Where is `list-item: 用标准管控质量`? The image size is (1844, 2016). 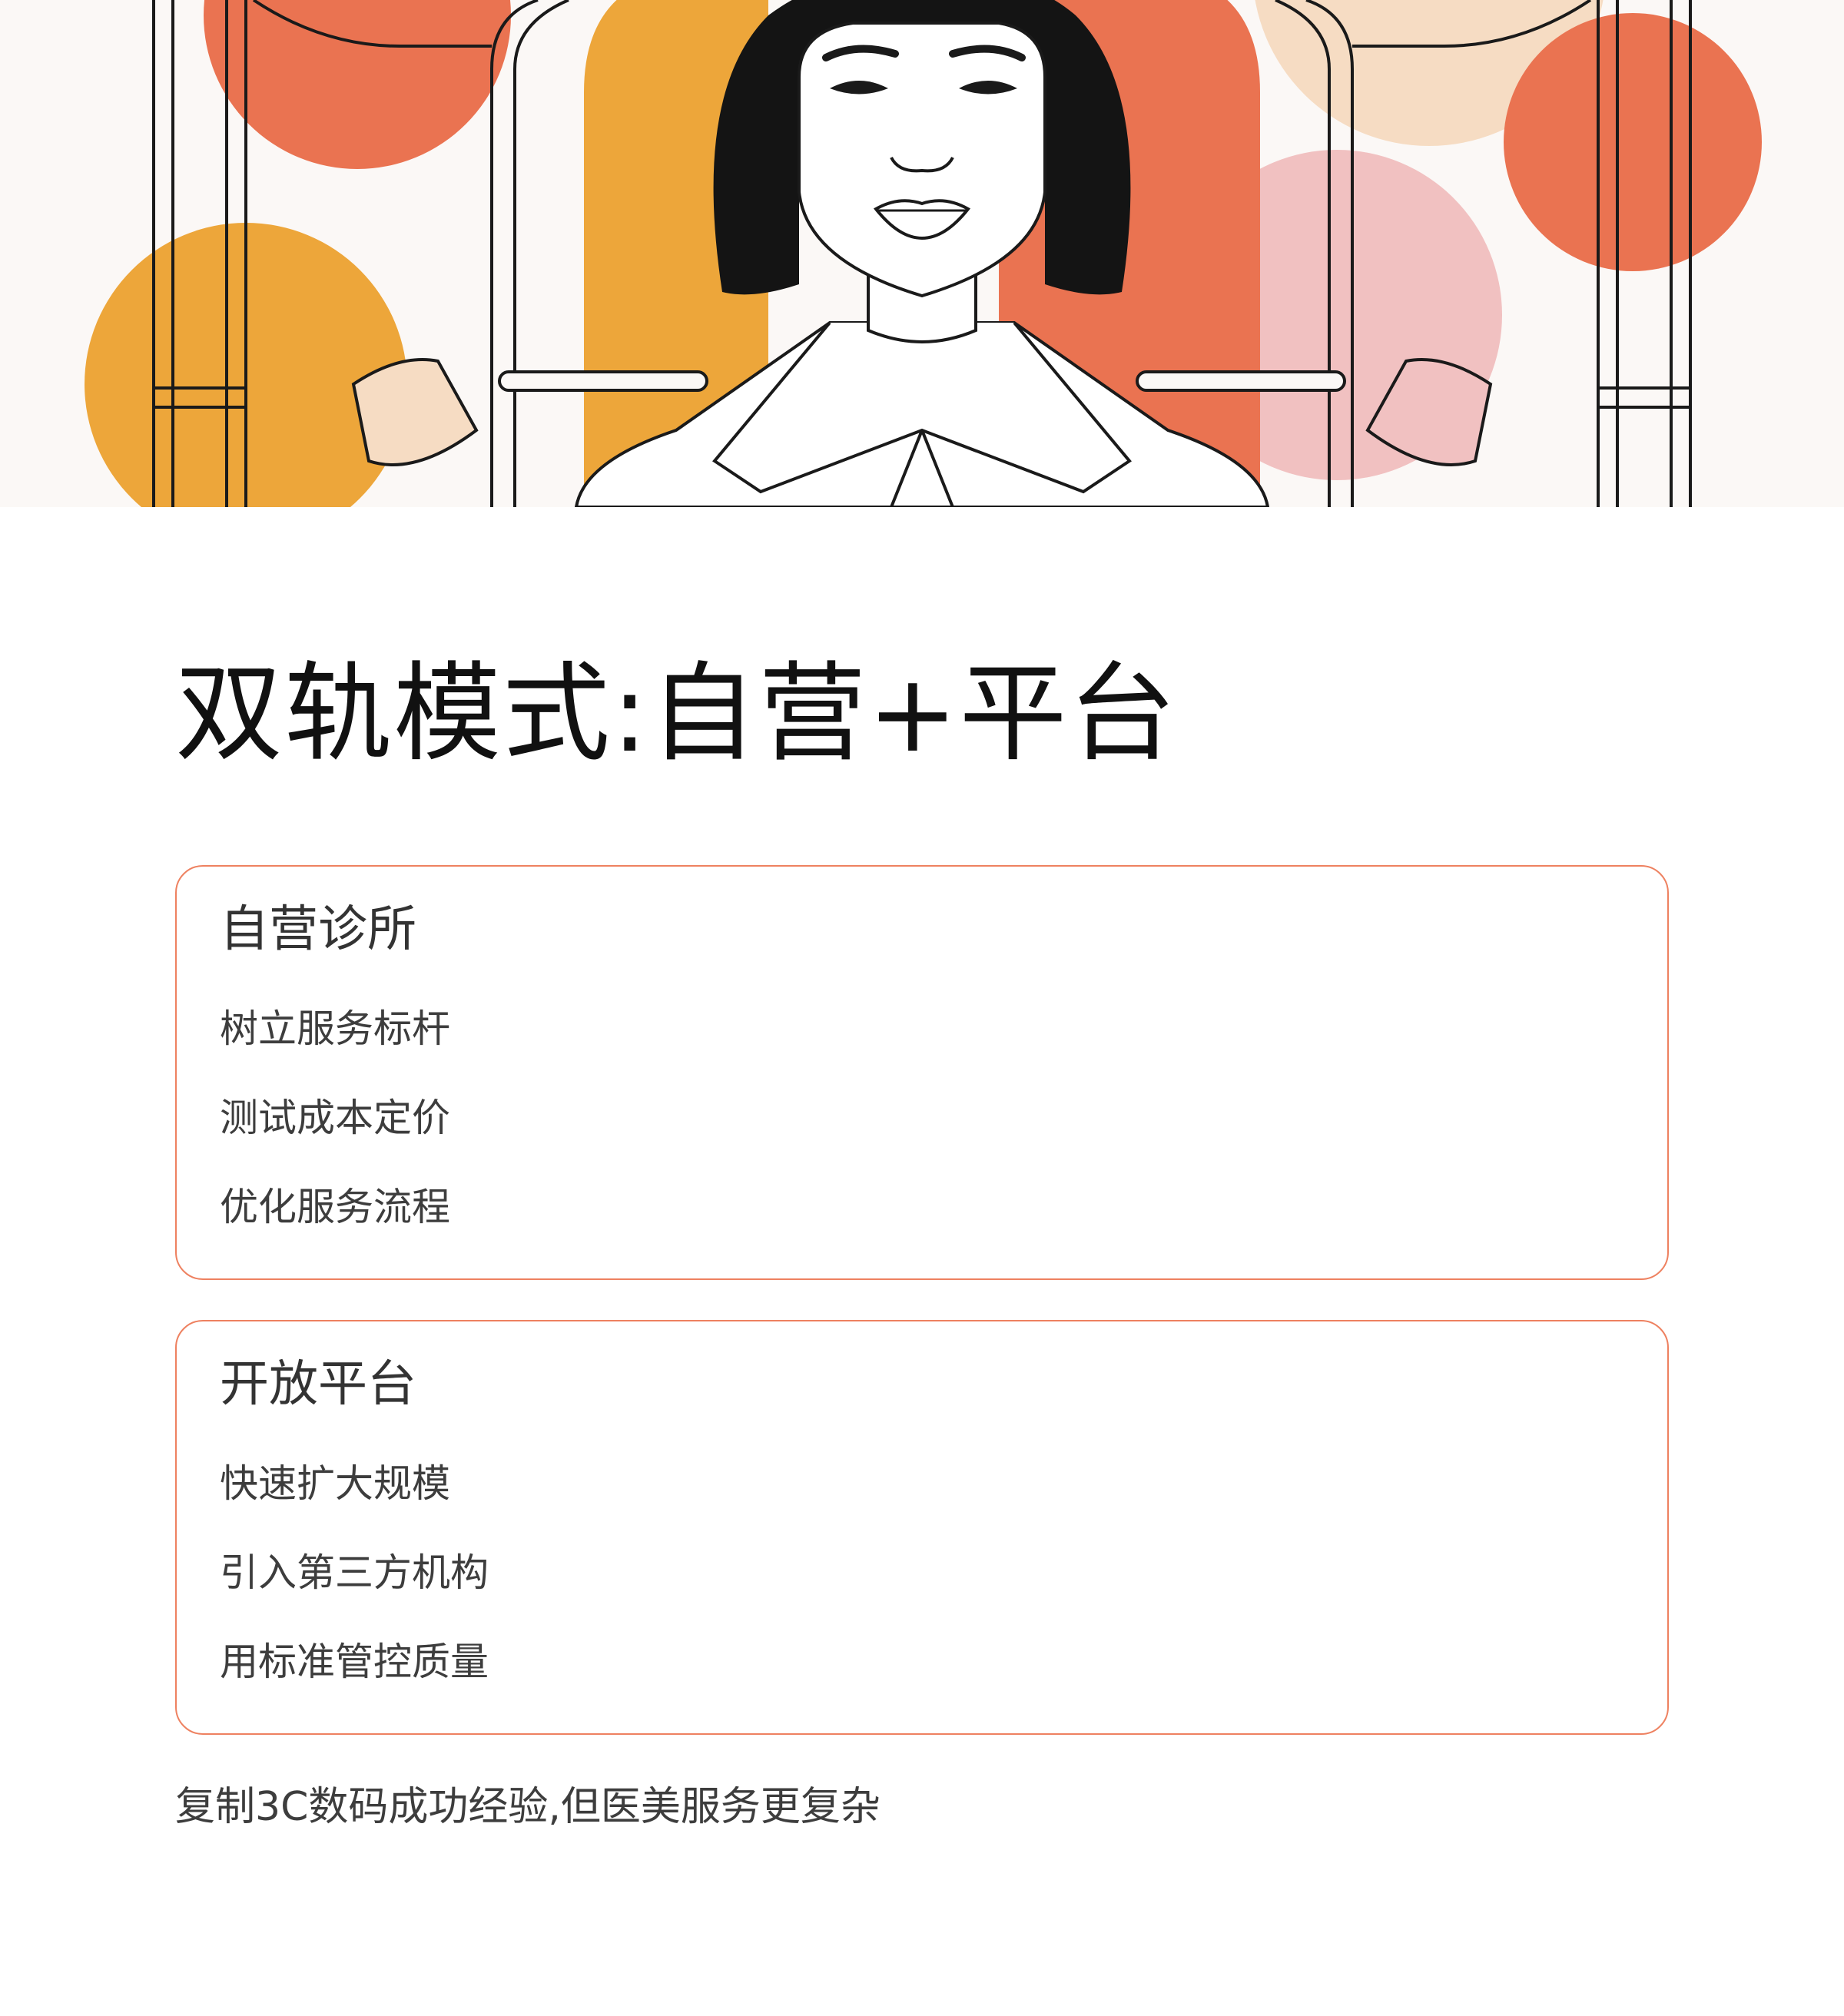 list-item: 用标准管控质量 is located at coordinates (354, 1662).